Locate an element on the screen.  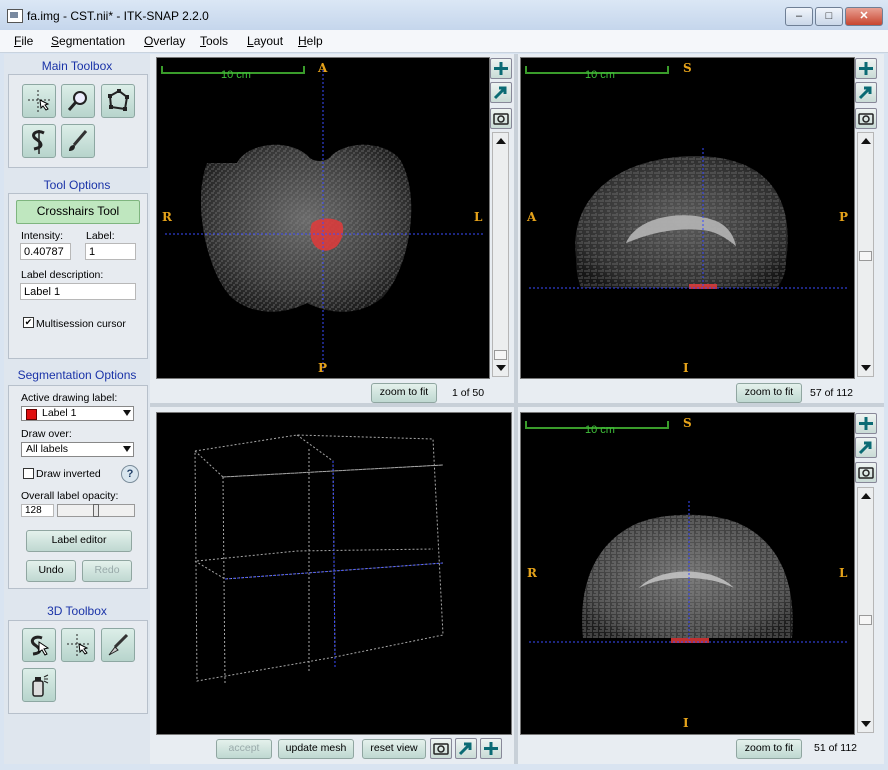
trackball-tool-button is located at coordinates (39, 645).